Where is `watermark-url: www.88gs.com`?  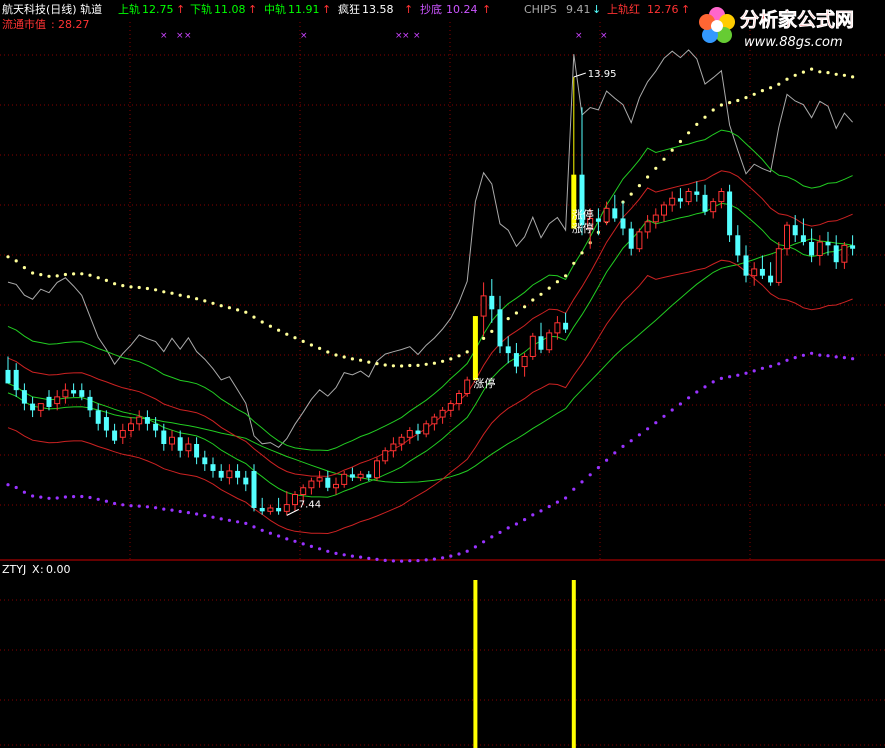
watermark-url: www.88gs.com is located at coordinates (793, 42).